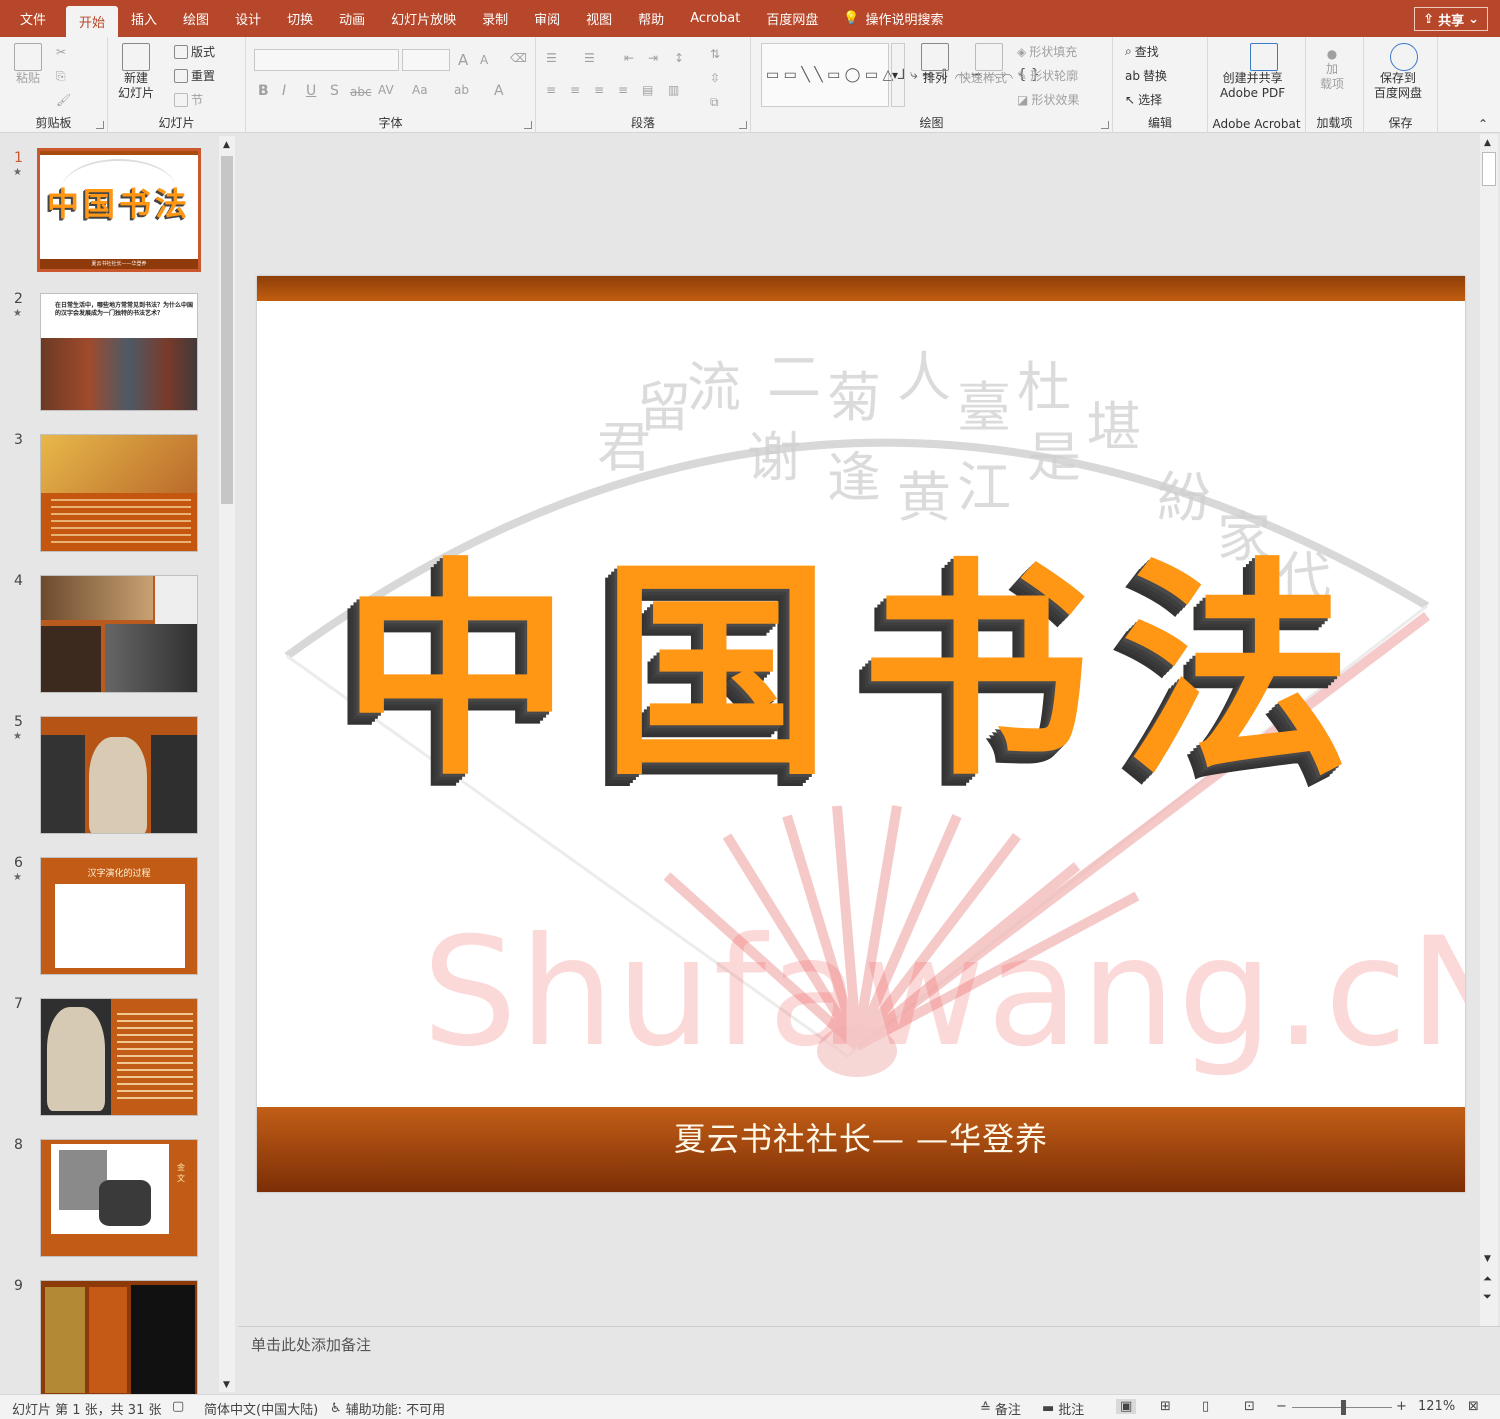 The image size is (1500, 1419). Describe the element at coordinates (1489, 730) in the screenshot. I see `slide-scrollbar: ▲ ▼ ⏶ ⏷` at that location.